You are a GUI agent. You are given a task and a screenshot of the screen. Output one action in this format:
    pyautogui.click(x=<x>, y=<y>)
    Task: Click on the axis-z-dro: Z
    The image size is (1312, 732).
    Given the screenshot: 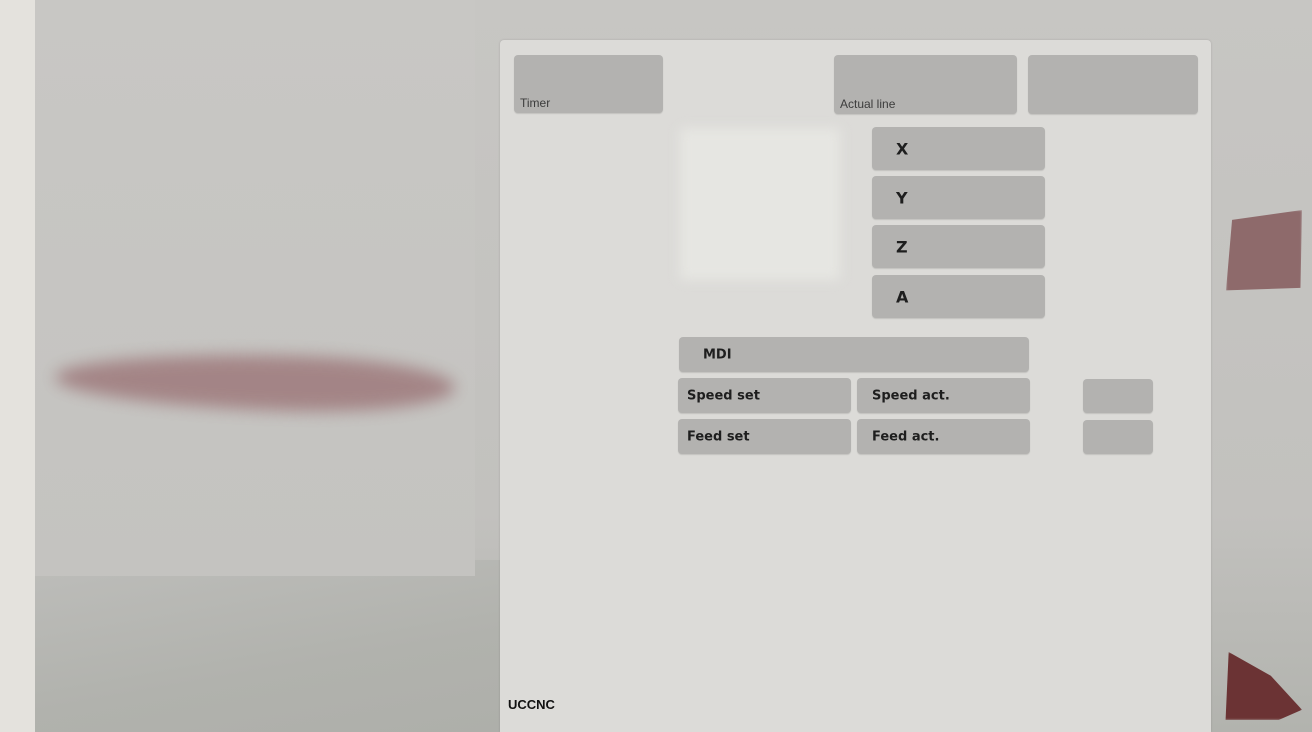 What is the action you would take?
    pyautogui.click(x=958, y=246)
    